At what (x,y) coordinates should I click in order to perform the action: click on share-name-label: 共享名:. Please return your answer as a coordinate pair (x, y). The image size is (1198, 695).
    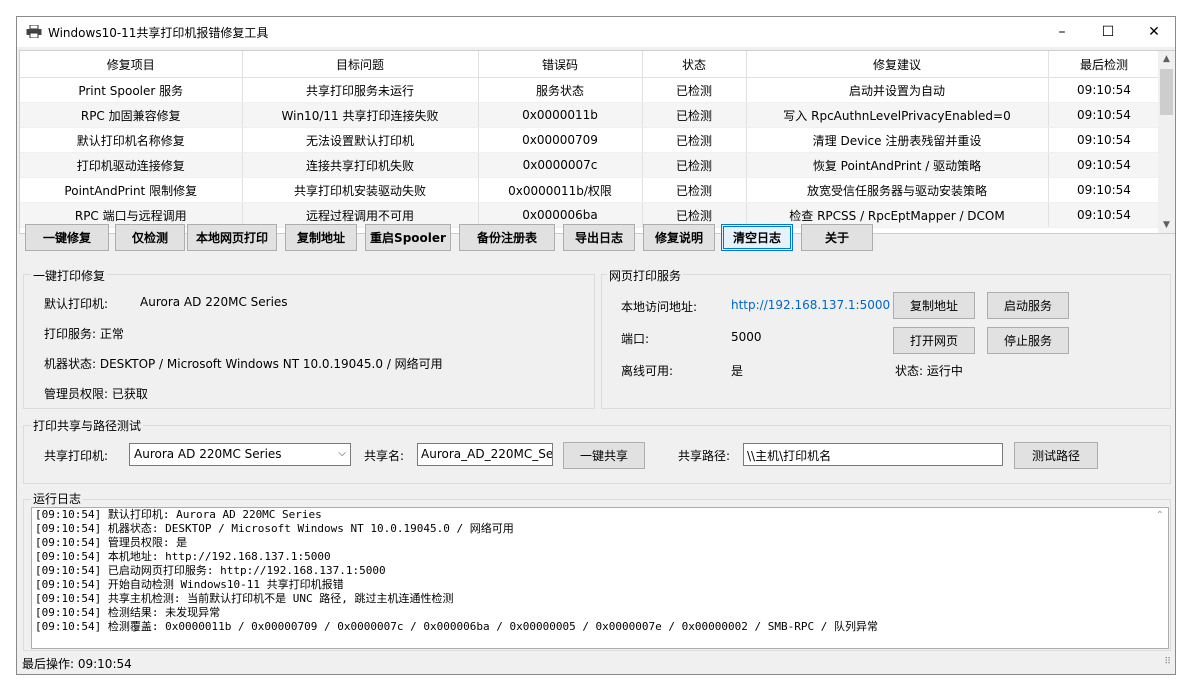
    Looking at the image, I should click on (384, 456).